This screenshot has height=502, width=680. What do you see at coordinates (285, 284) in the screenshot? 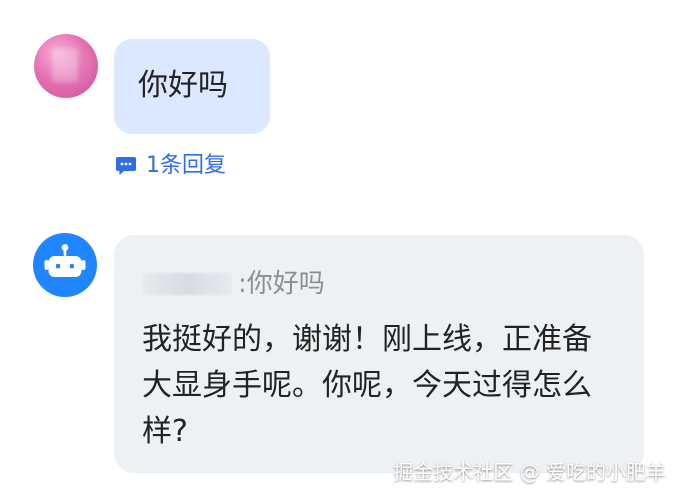
I see `quoted-text: 你好吗` at bounding box center [285, 284].